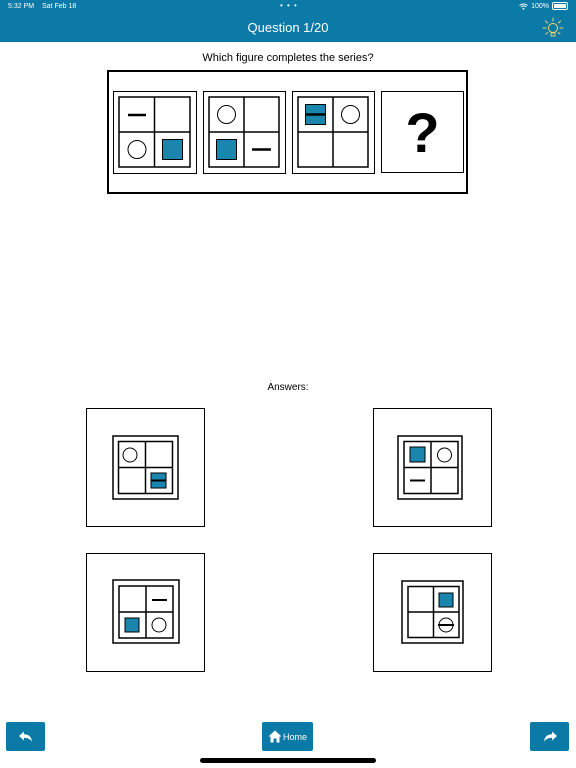  Describe the element at coordinates (422, 132) in the screenshot. I see `missing-figure: ?` at that location.